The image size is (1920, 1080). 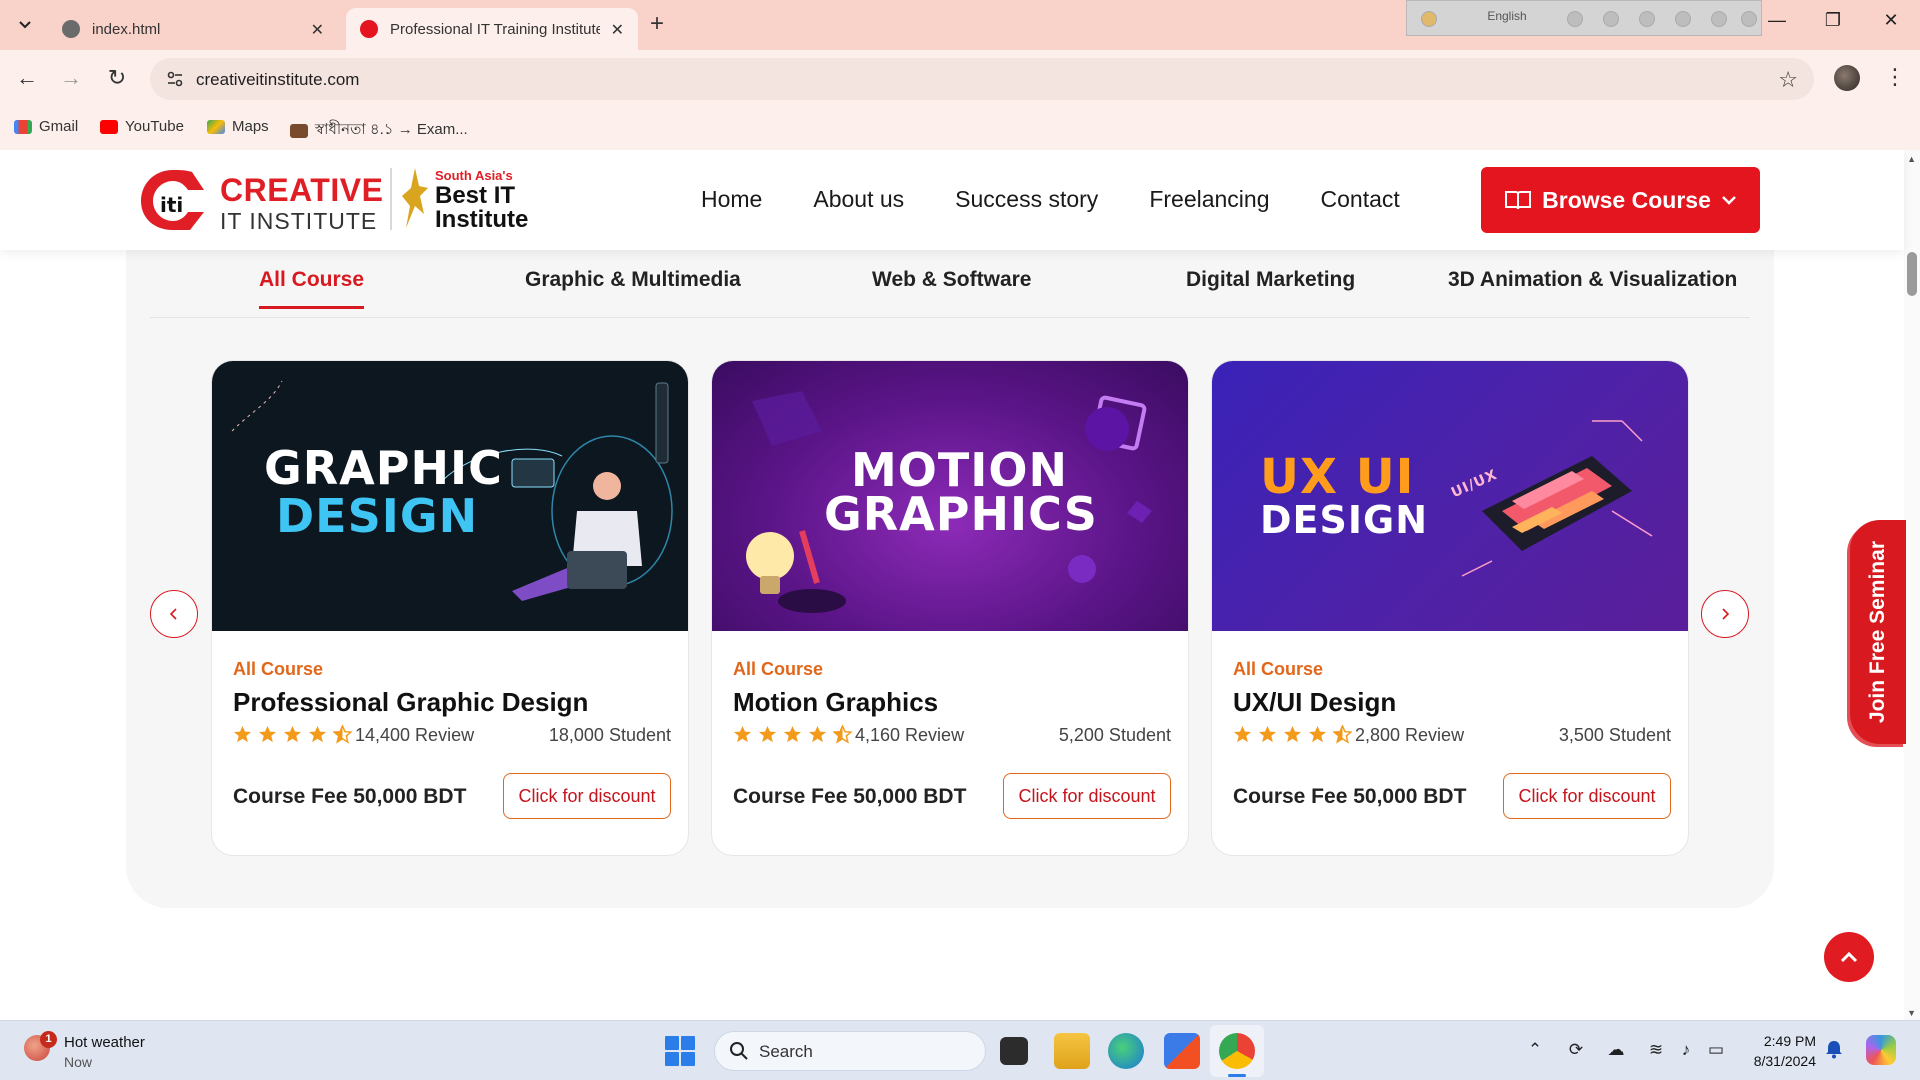 I want to click on minimize-button: —, so click(x=1777, y=20).